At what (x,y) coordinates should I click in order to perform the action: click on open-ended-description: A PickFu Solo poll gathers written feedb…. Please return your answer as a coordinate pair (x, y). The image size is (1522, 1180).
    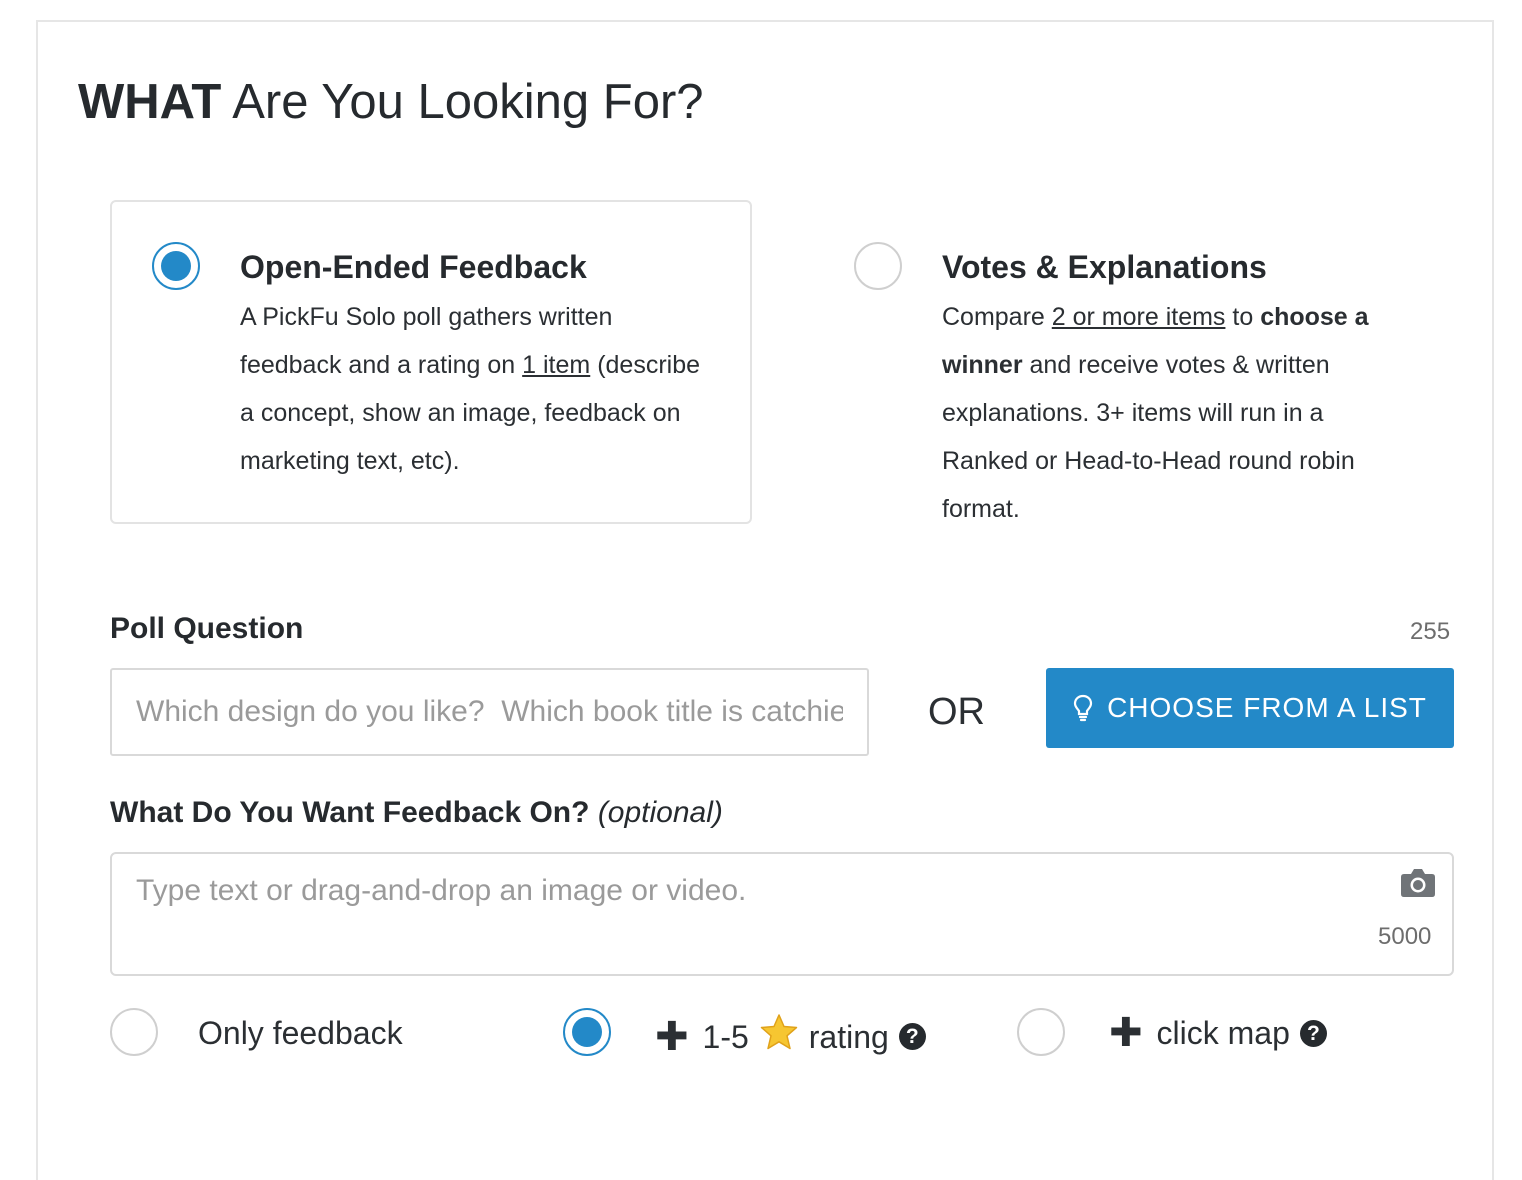
    Looking at the image, I should click on (470, 389).